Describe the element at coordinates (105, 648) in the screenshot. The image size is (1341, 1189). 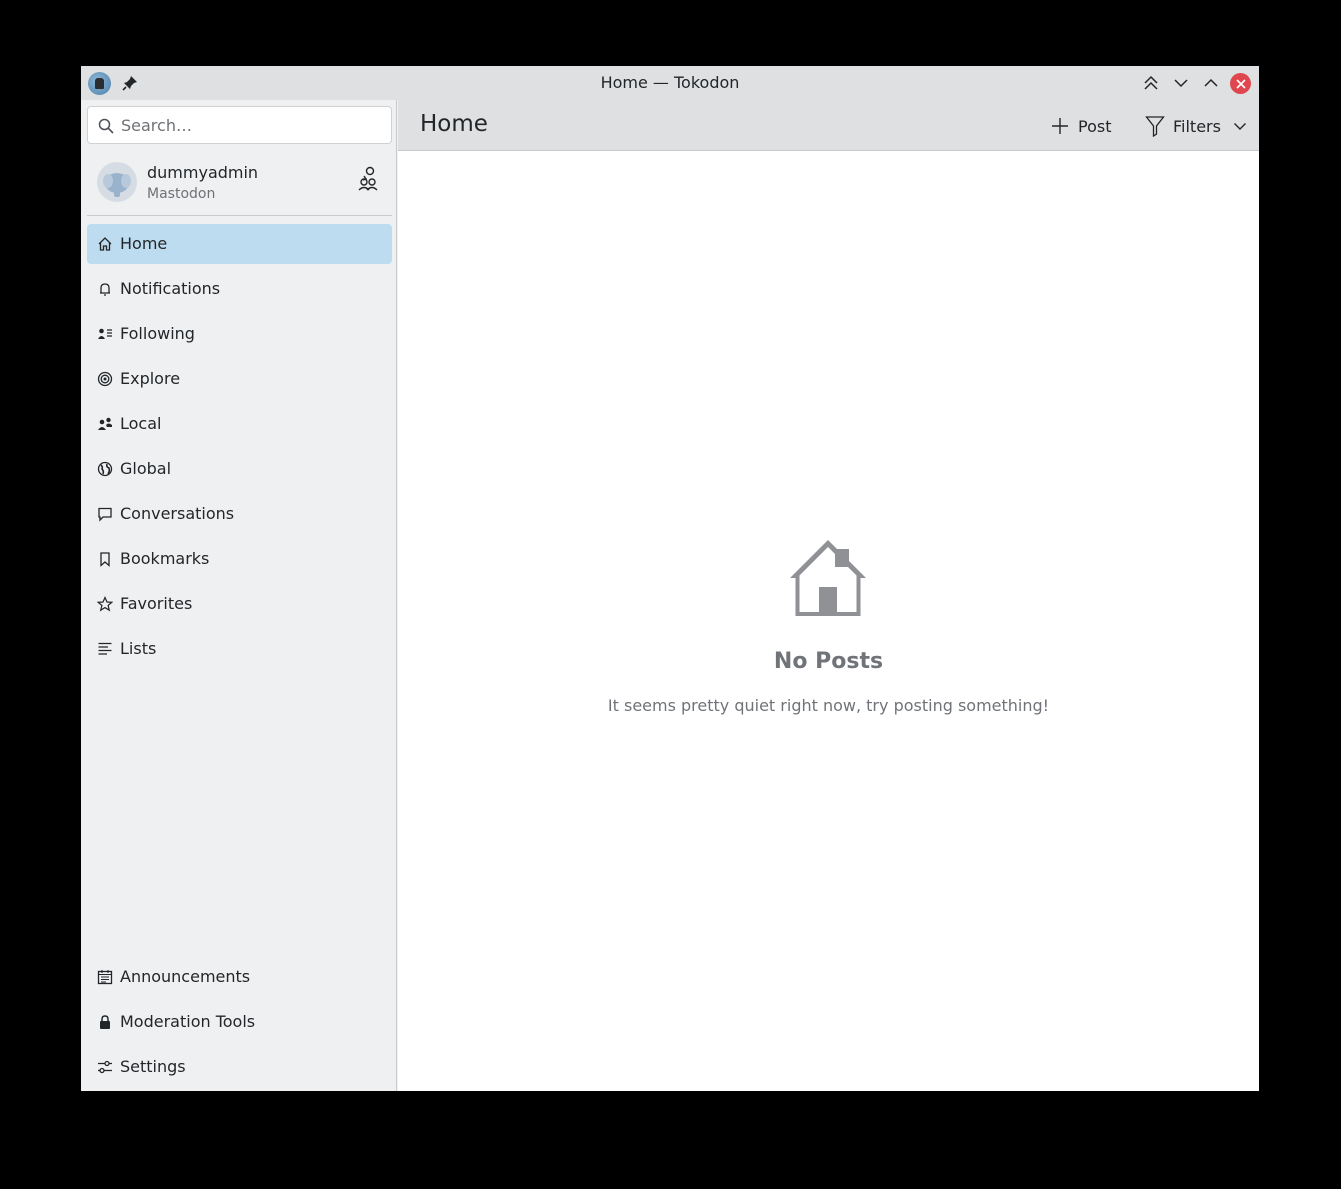
I see `list-icon` at that location.